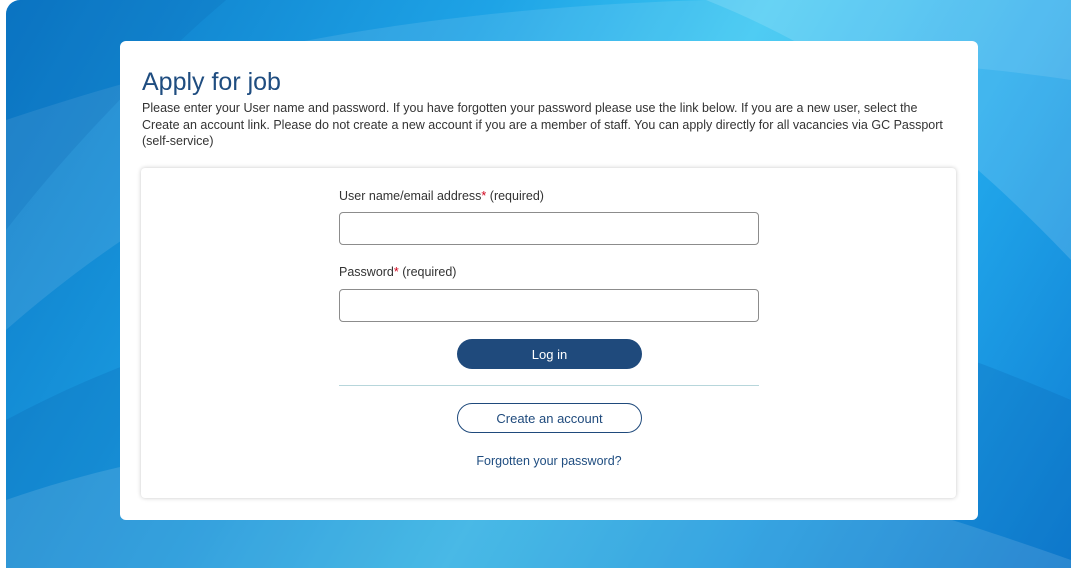 This screenshot has height=568, width=1071. Describe the element at coordinates (549, 305) in the screenshot. I see `password-input` at that location.